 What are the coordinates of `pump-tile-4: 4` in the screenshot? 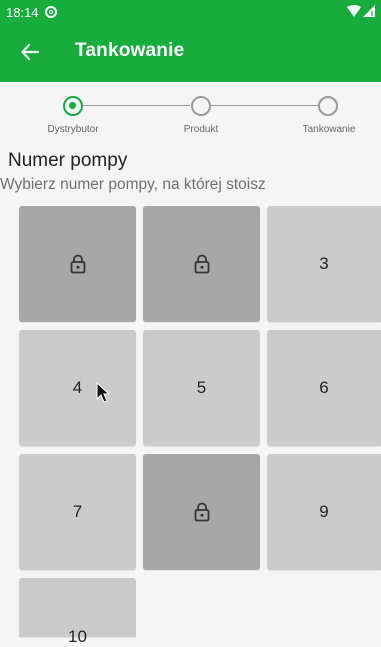 It's located at (77, 388).